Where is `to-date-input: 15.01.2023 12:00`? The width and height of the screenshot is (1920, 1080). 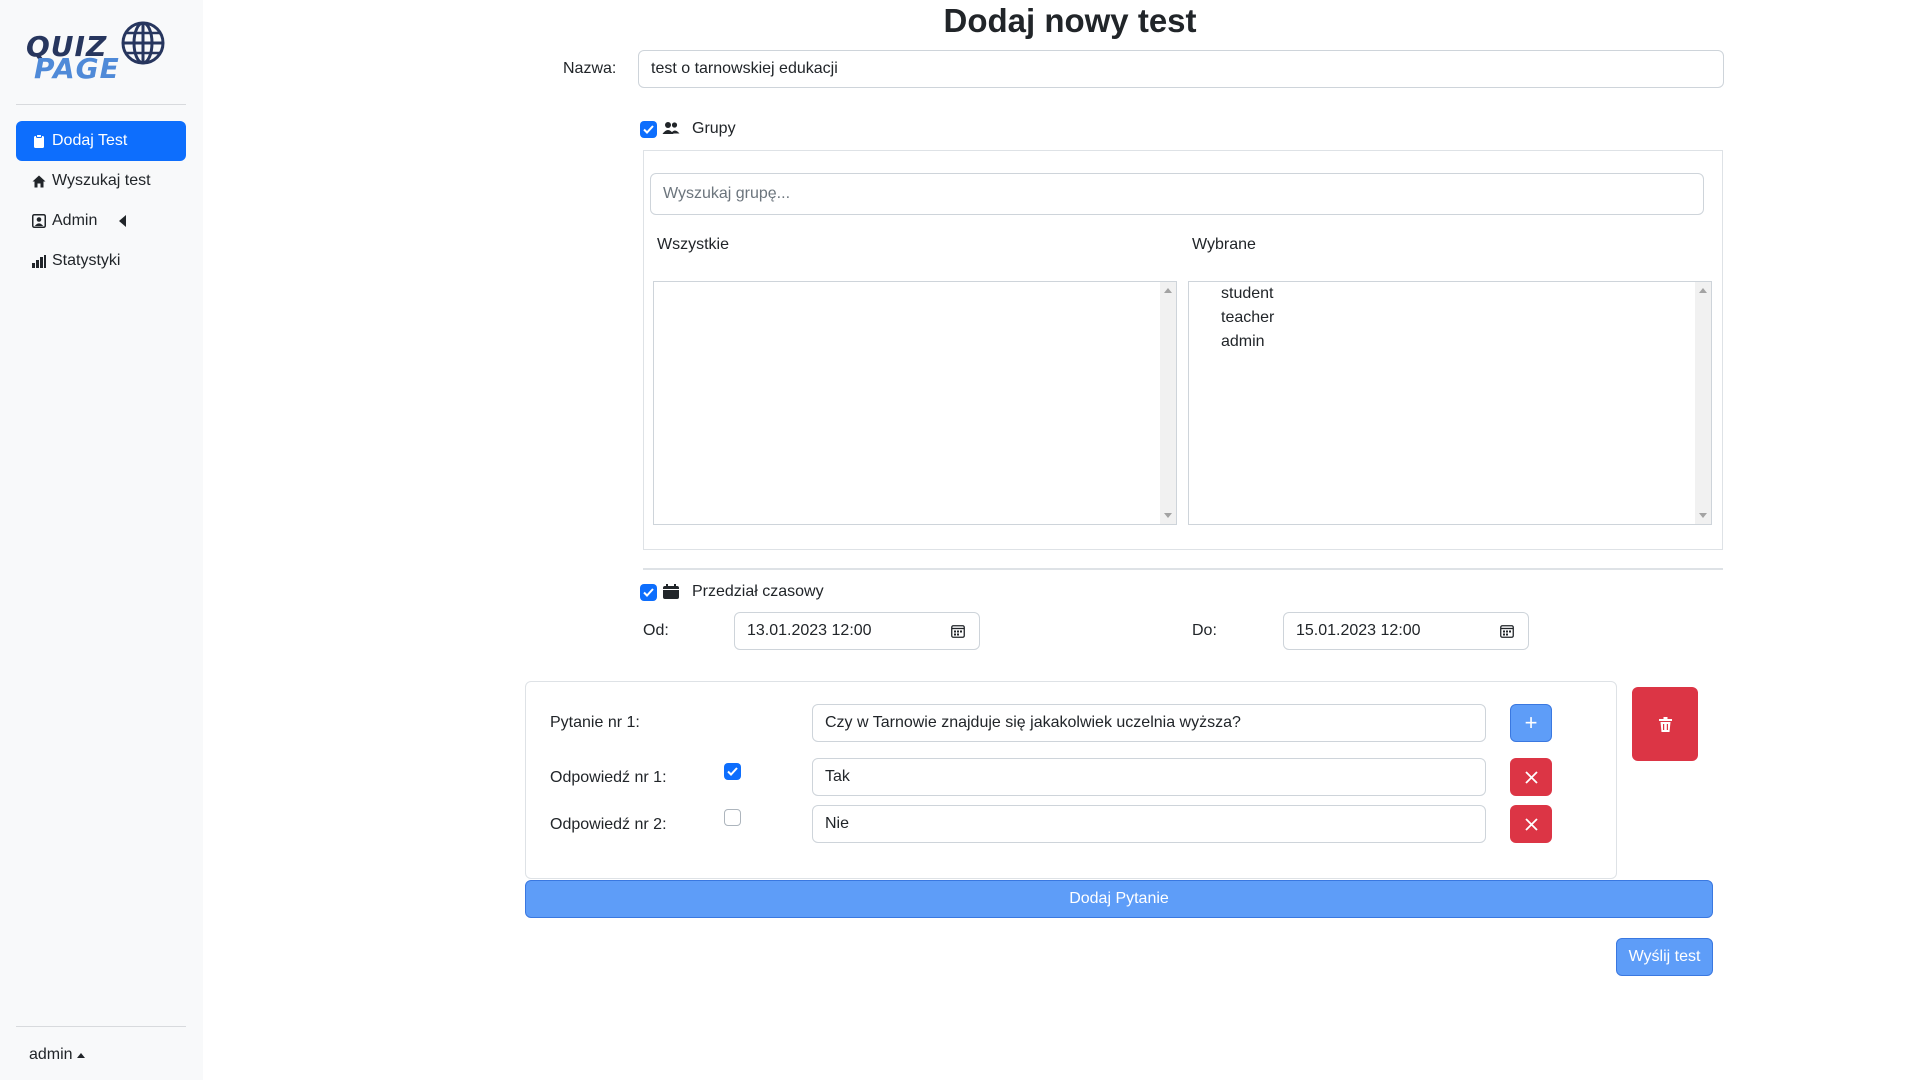
to-date-input: 15.01.2023 12:00 is located at coordinates (1406, 631).